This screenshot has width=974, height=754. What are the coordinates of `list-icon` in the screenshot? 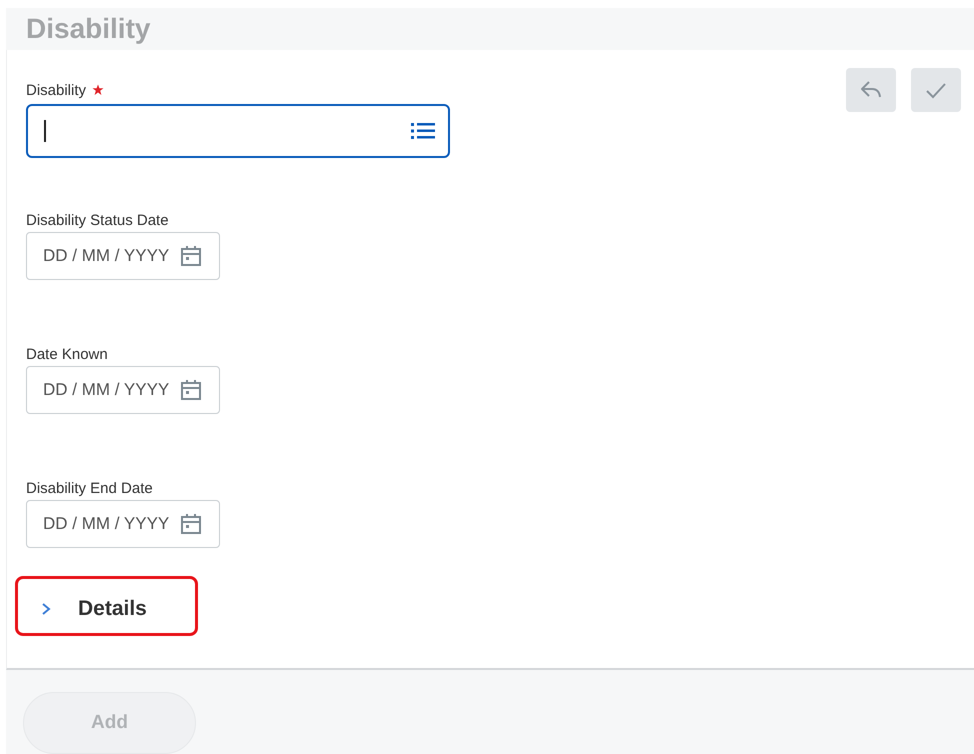 It's located at (423, 131).